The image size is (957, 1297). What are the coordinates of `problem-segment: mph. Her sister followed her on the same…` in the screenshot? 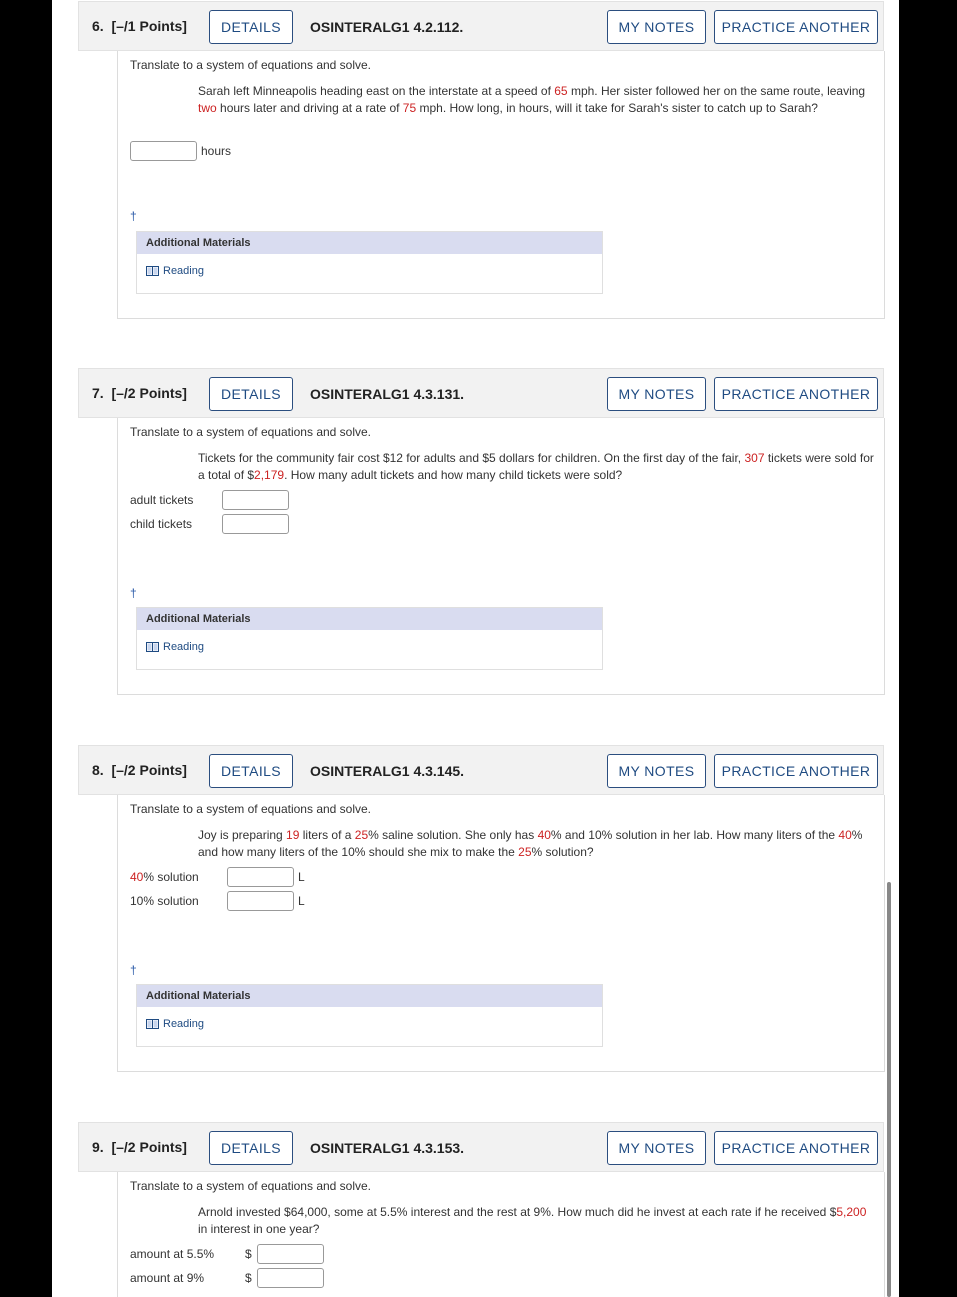 It's located at (716, 91).